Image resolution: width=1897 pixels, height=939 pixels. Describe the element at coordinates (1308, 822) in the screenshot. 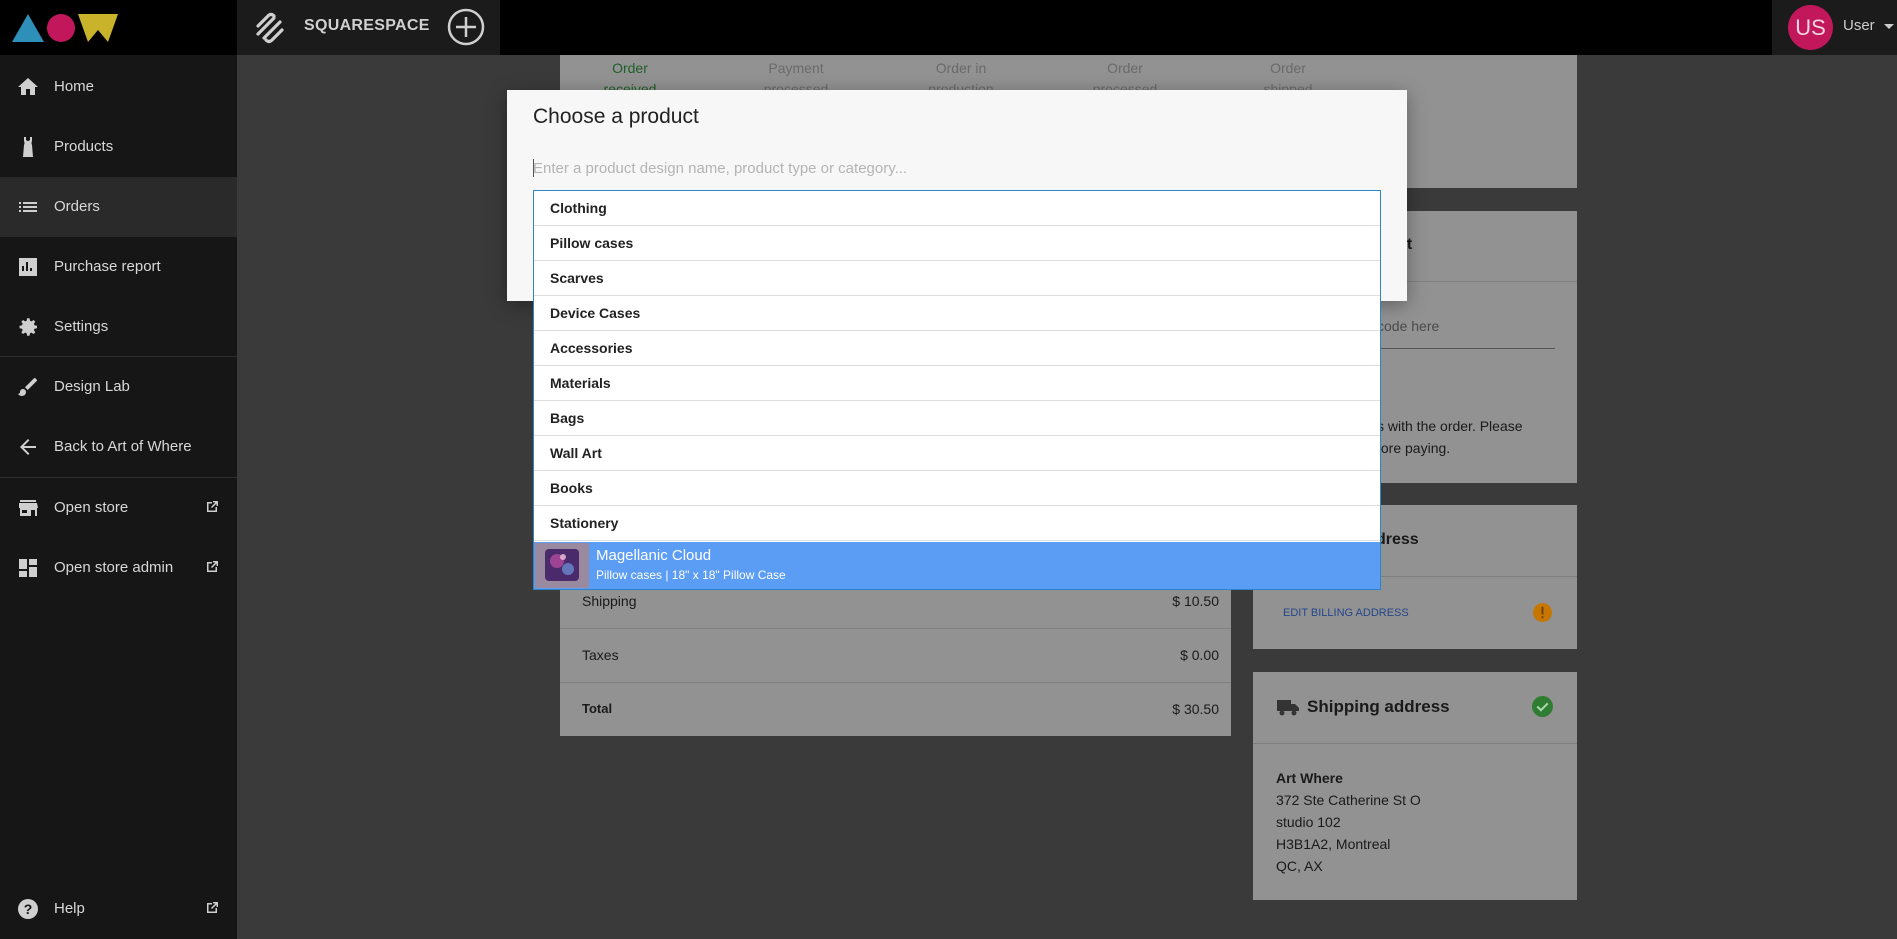

I see `address-line: studio 102` at that location.